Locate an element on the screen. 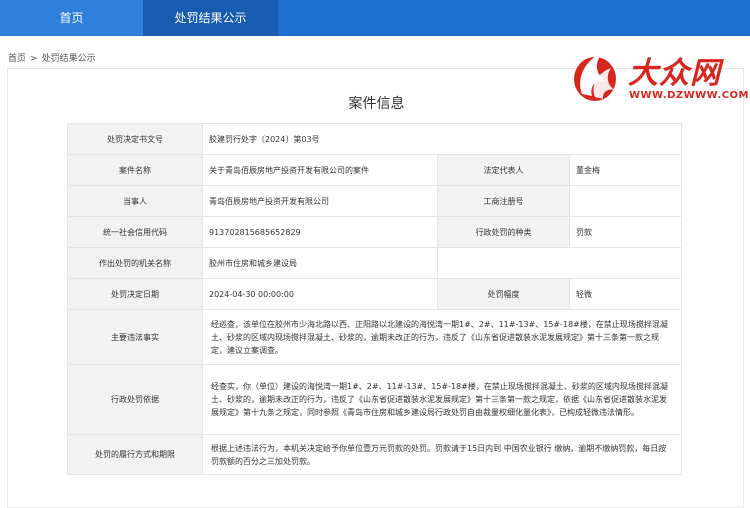  value-decision-date: 2024-04-30 00:00:00 is located at coordinates (320, 294).